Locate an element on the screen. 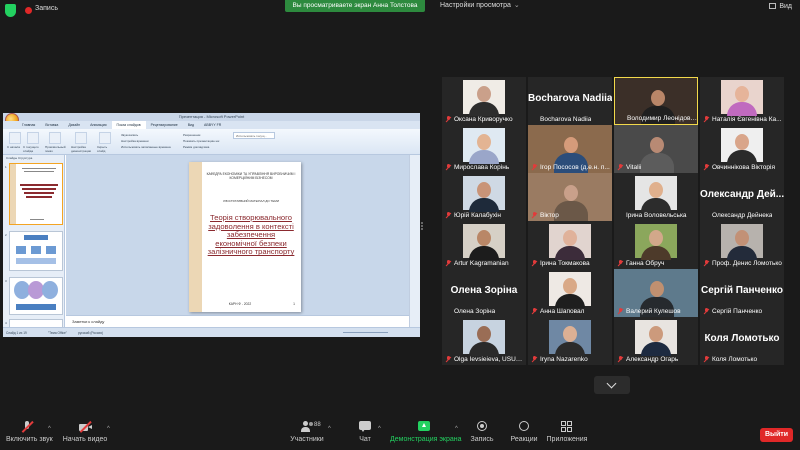 This screenshot has height=450, width=800. participant-tile: Оксана Криворучко is located at coordinates (484, 101).